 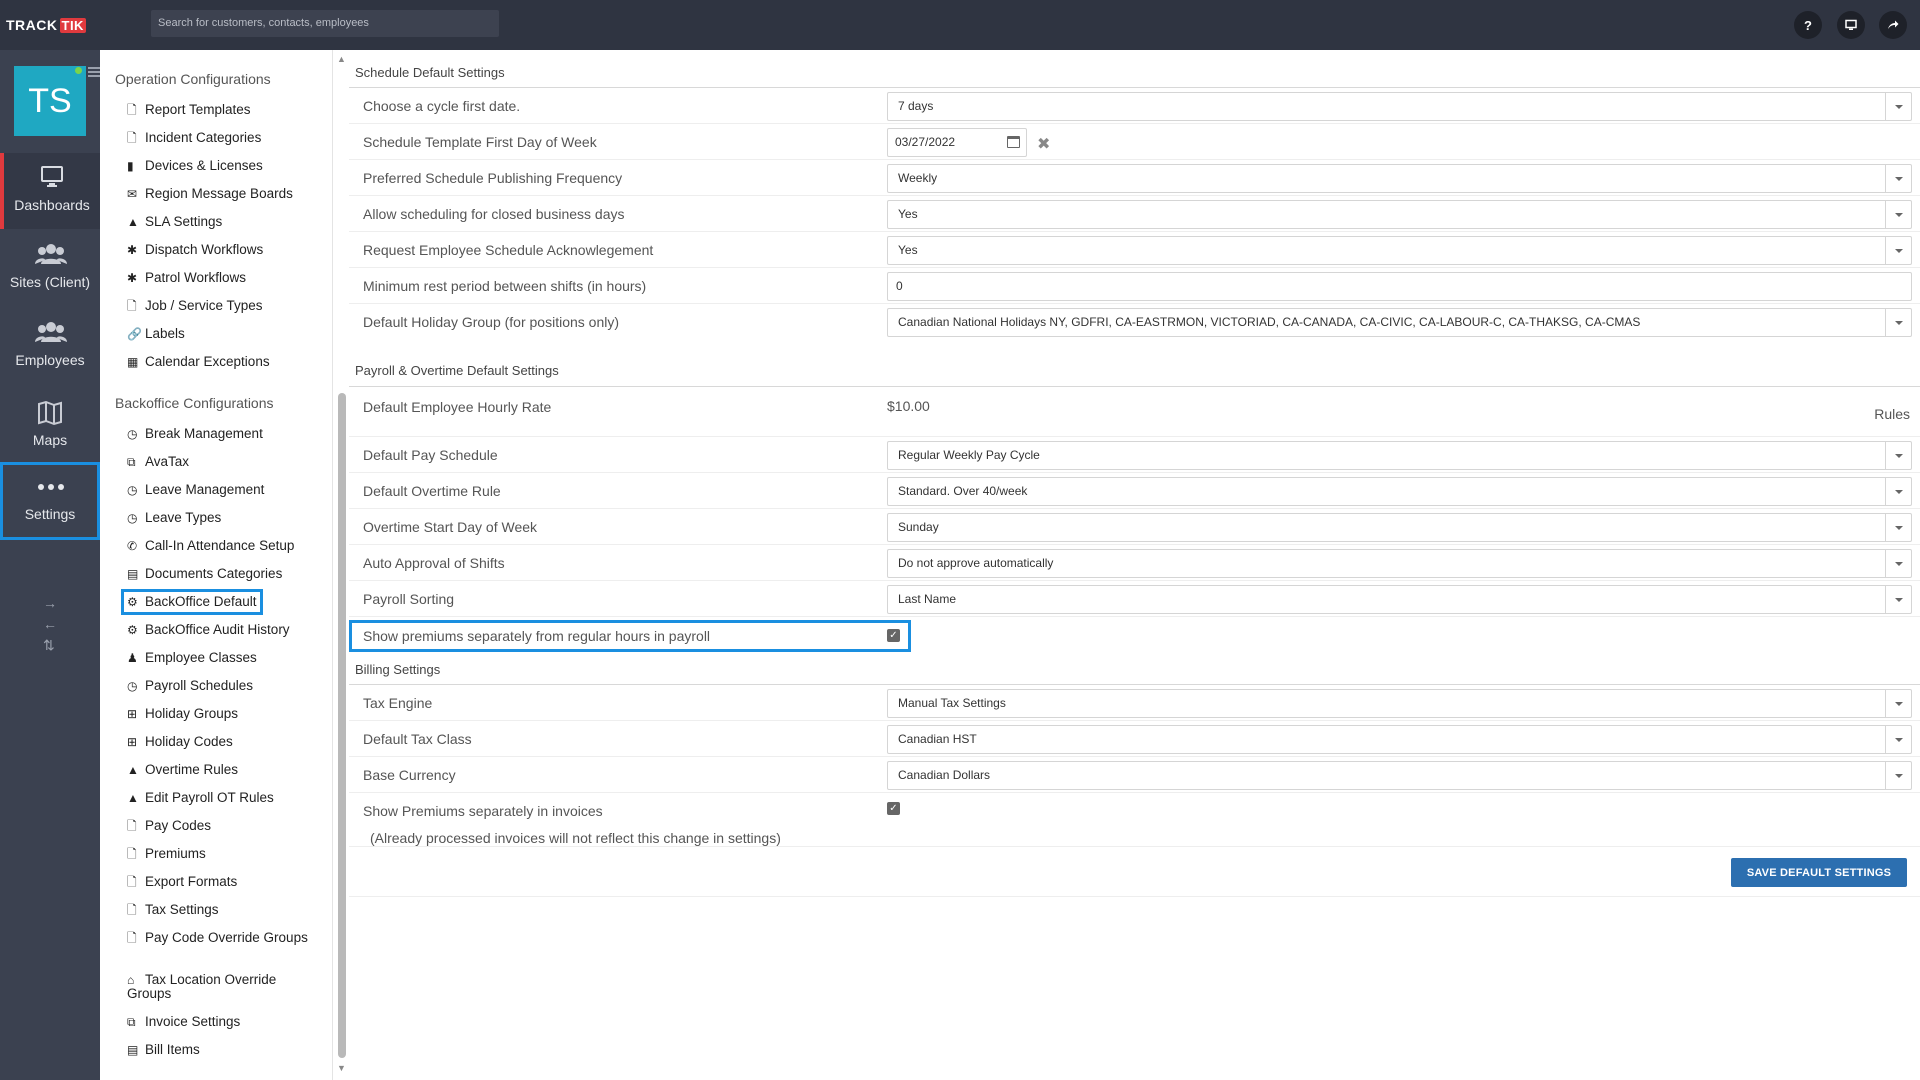 What do you see at coordinates (1399, 491) in the screenshot?
I see `overtime-rule-select: Standard. Over 40/week` at bounding box center [1399, 491].